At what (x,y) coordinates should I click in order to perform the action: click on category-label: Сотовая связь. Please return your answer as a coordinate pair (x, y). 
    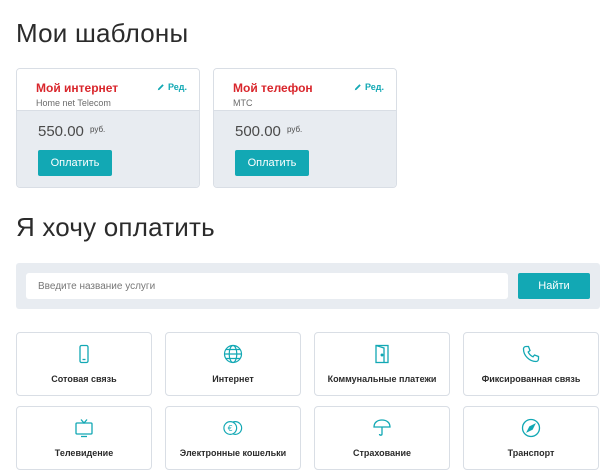
    Looking at the image, I should click on (84, 379).